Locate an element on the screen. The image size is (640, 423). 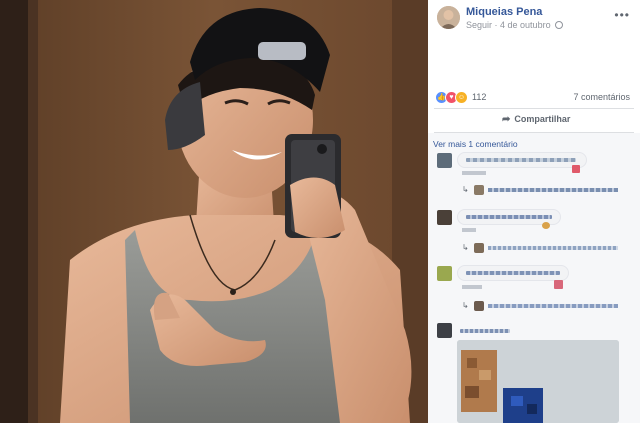
post-header: Miqueias Pena Seguir · 4 de outubro ••• is located at coordinates (534, 17).